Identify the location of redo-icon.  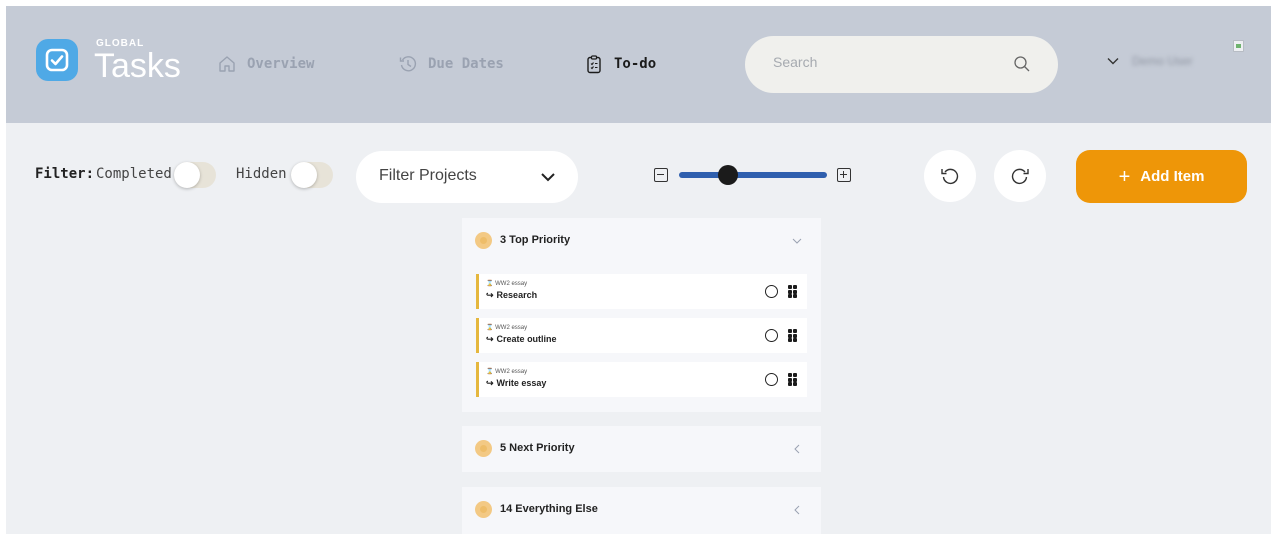
(1020, 176).